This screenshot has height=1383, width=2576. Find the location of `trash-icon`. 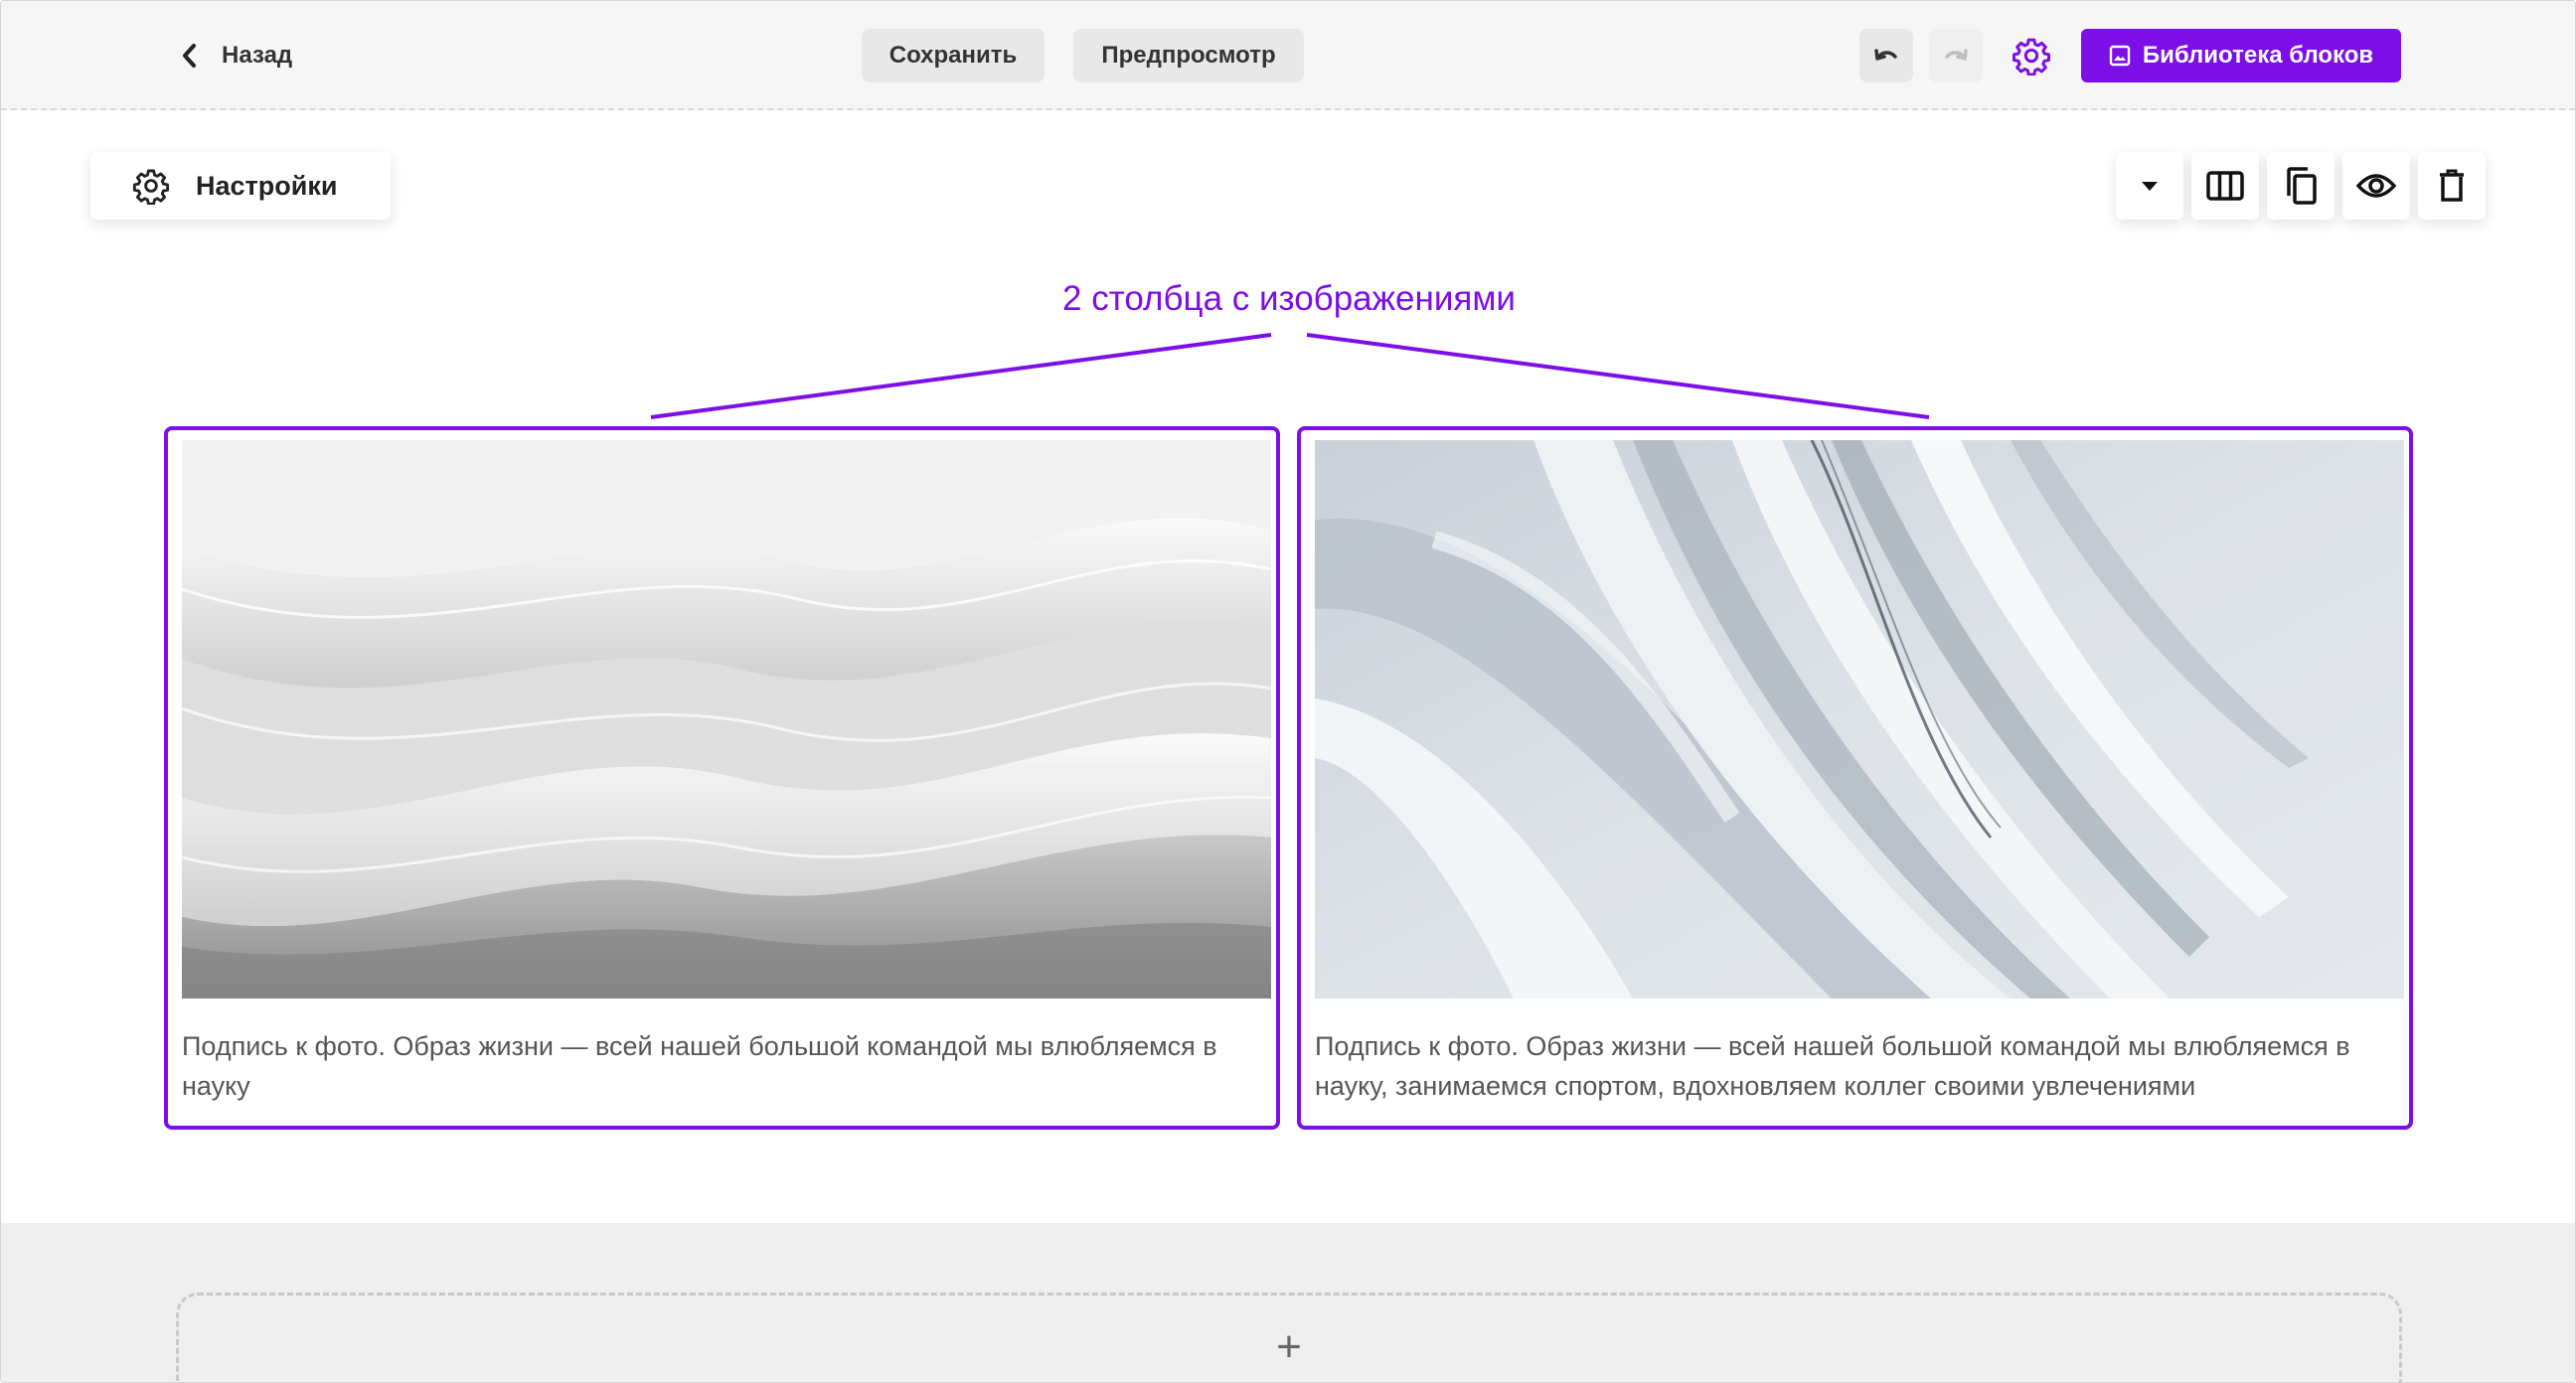

trash-icon is located at coordinates (2452, 185).